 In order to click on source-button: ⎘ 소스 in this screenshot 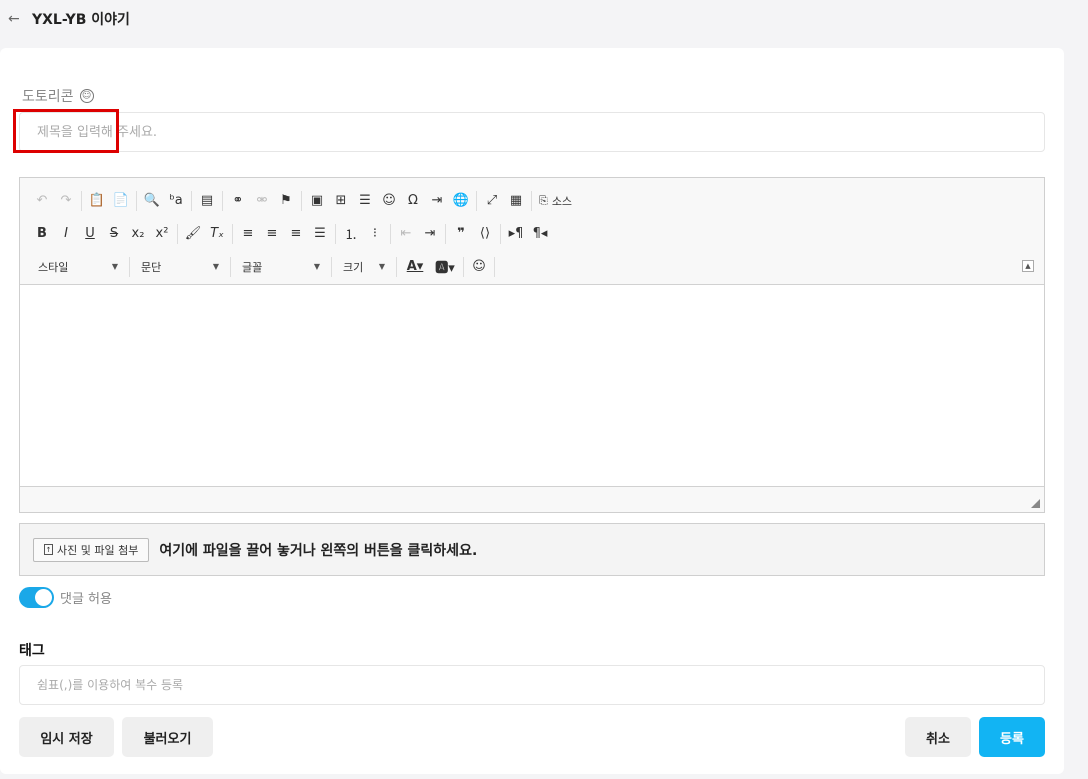, I will do `click(555, 201)`.